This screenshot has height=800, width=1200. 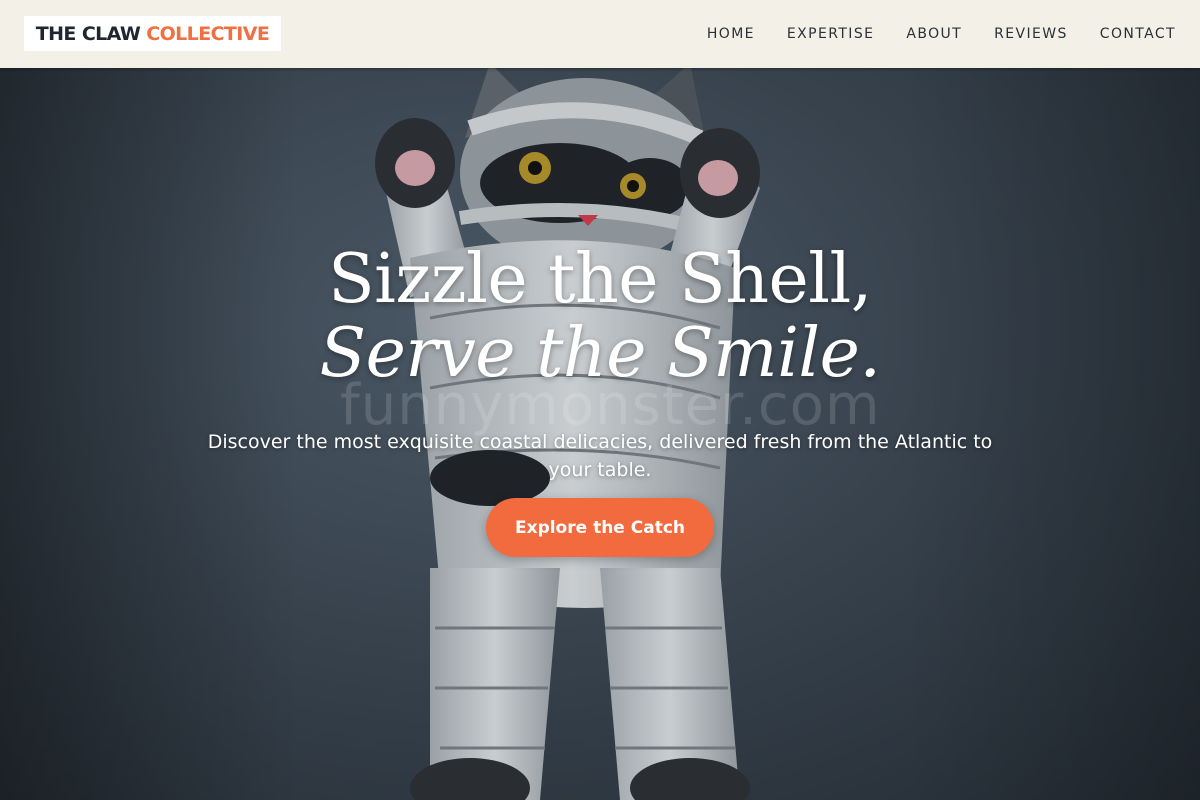 What do you see at coordinates (1031, 34) in the screenshot?
I see `nav-item-reviews: REVIEWS` at bounding box center [1031, 34].